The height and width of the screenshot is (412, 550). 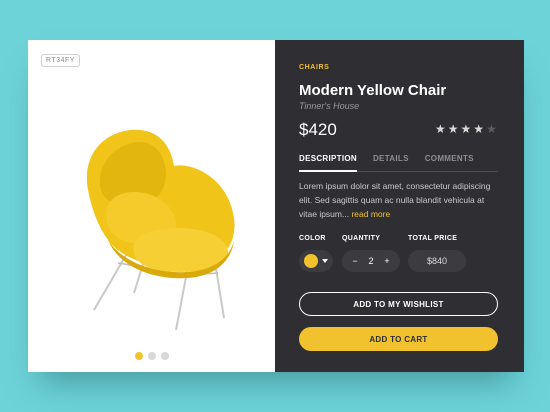 What do you see at coordinates (329, 106) in the screenshot?
I see `product-brand: Tinner's House` at bounding box center [329, 106].